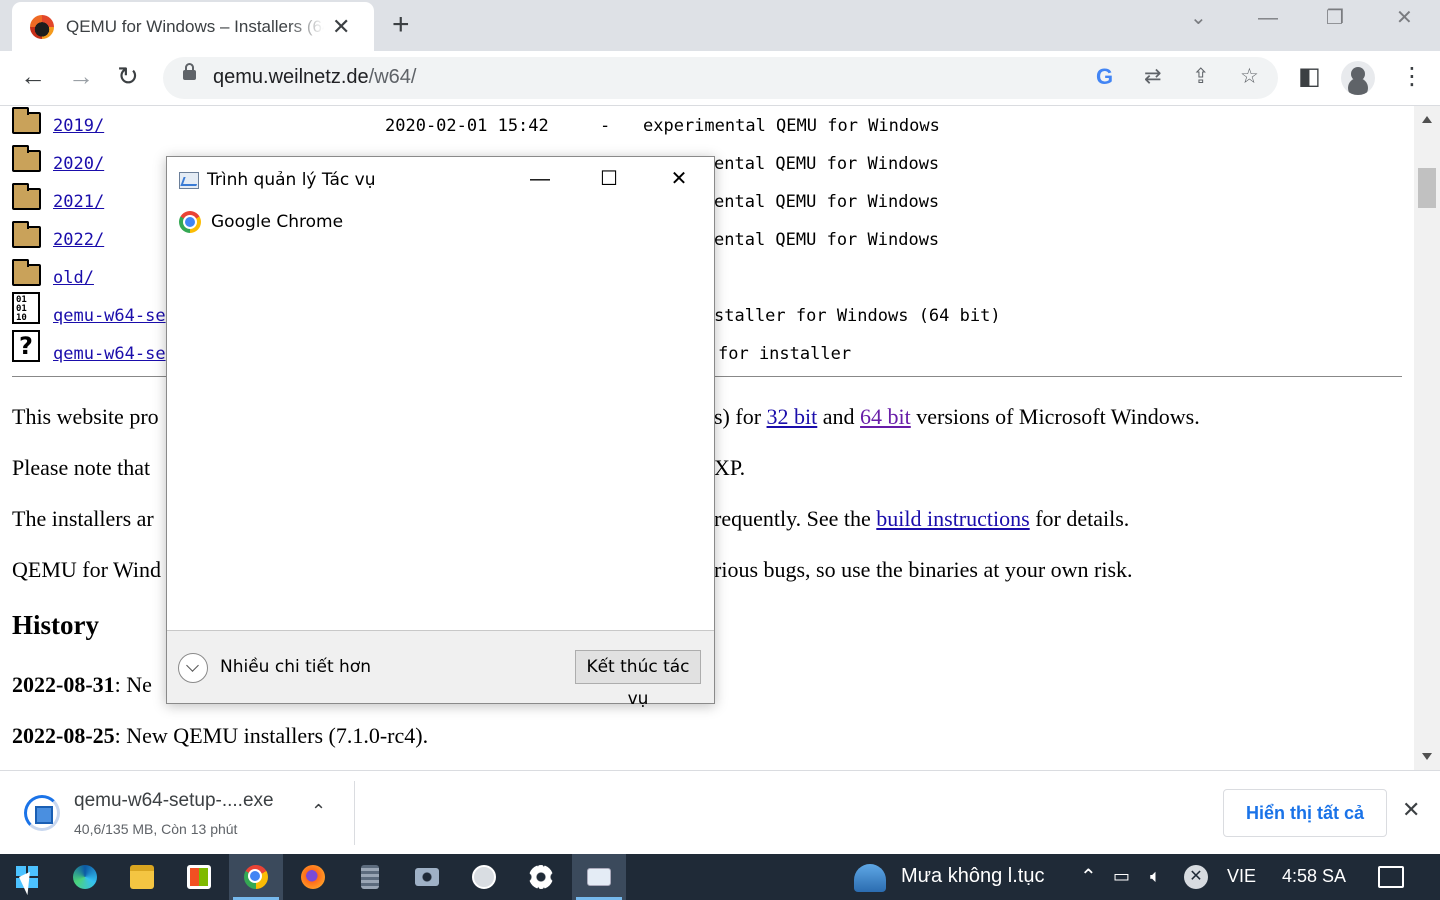 The width and height of the screenshot is (1440, 900). I want to click on listing-description: for installer, so click(785, 354).